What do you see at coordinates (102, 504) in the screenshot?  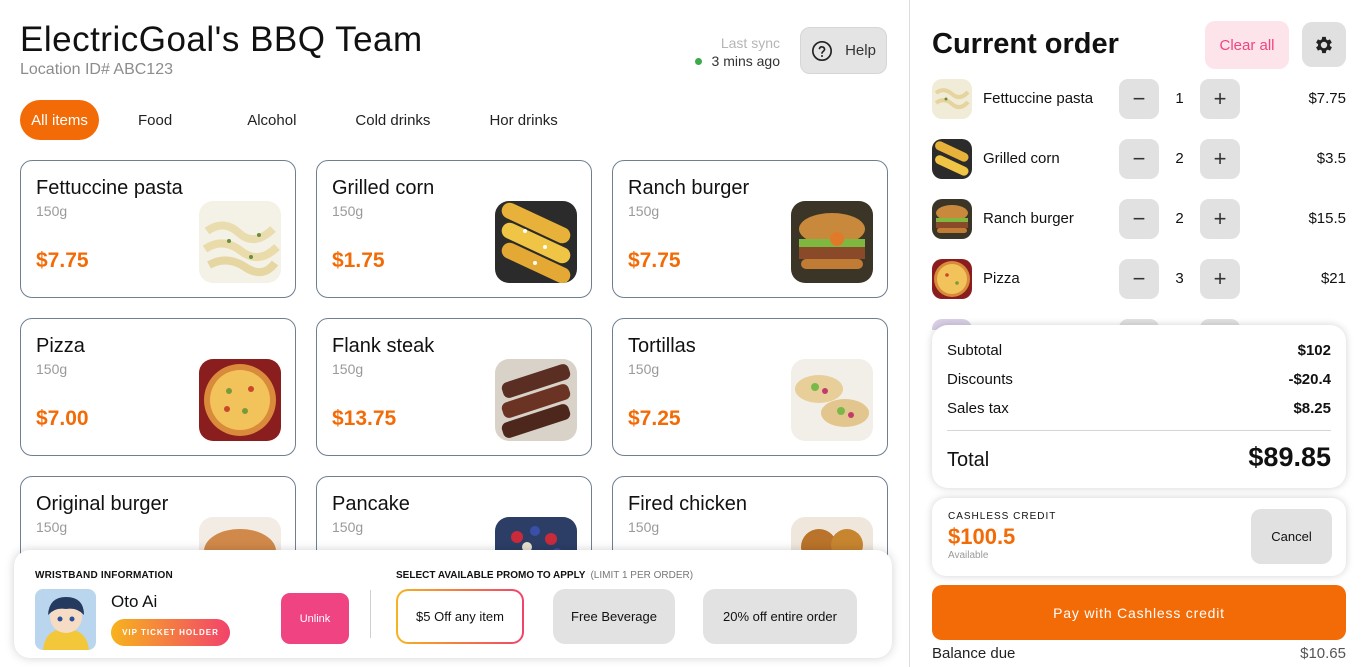 I see `menu-item-name: Original burger` at bounding box center [102, 504].